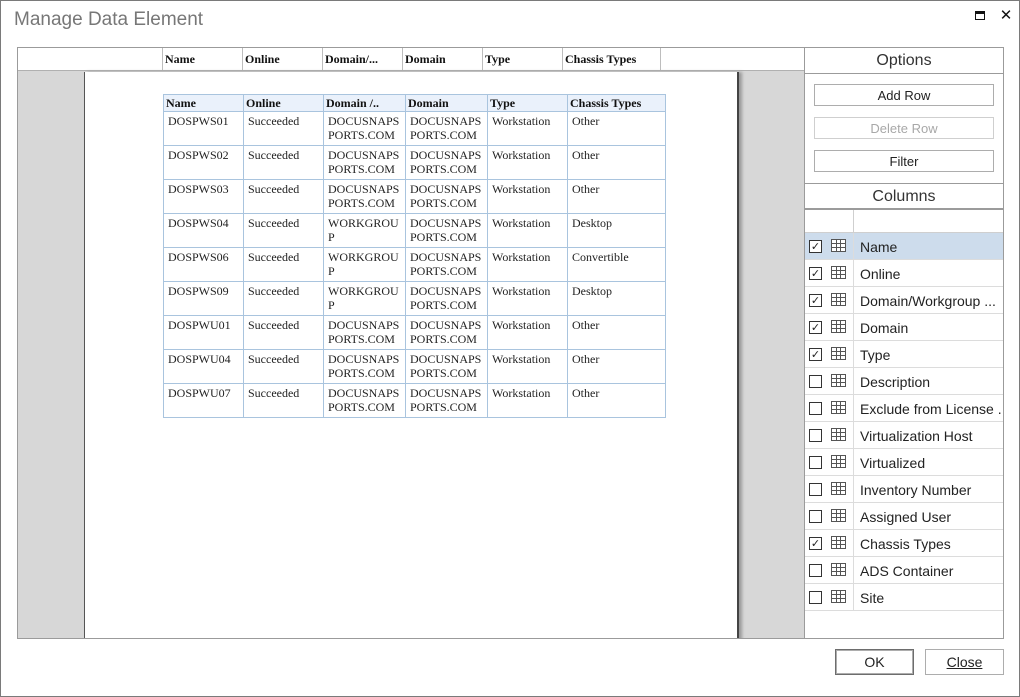 Image resolution: width=1020 pixels, height=697 pixels. Describe the element at coordinates (203, 366) in the screenshot. I see `report-cell: DOSPWU04` at that location.